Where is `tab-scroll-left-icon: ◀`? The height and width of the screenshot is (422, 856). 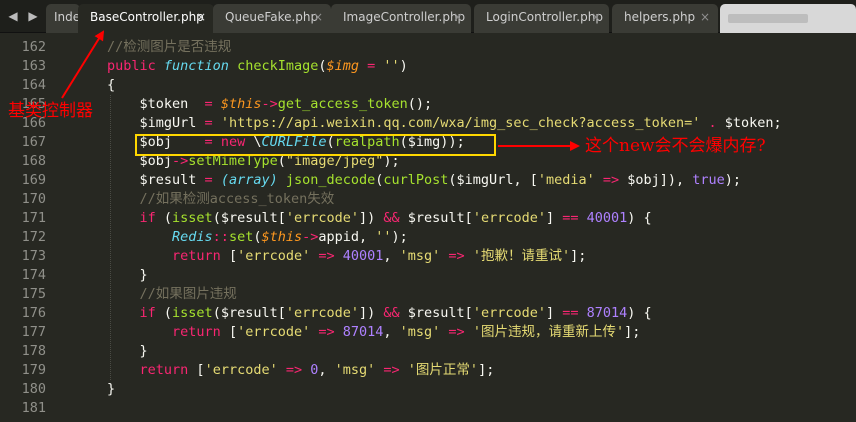 tab-scroll-left-icon: ◀ is located at coordinates (13, 16).